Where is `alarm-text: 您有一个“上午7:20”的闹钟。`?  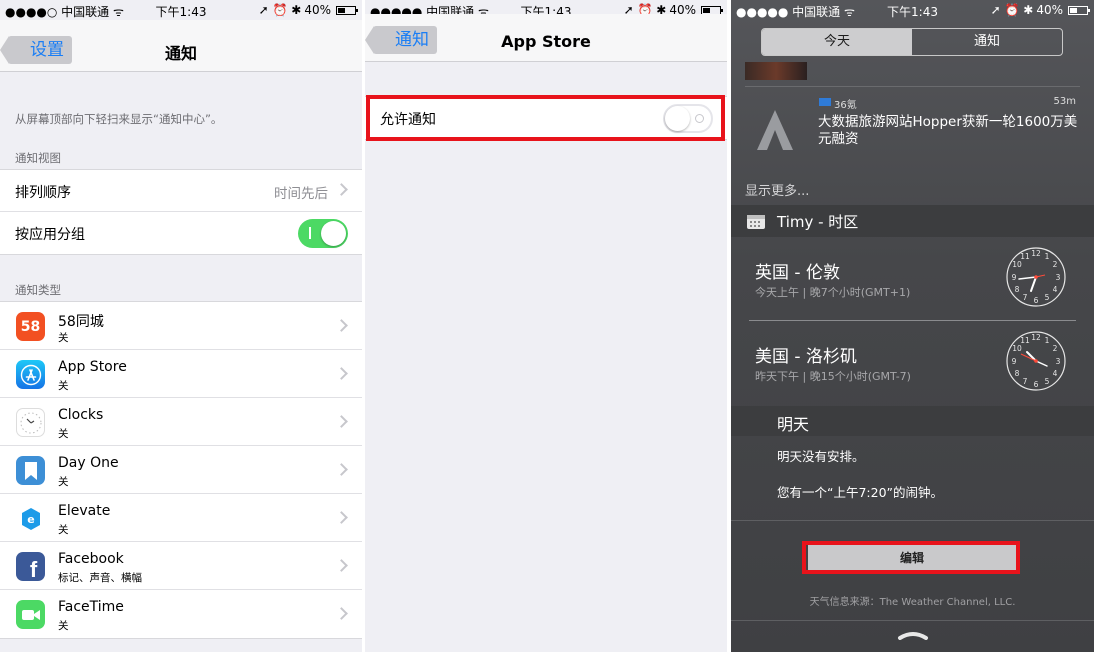 alarm-text: 您有一个“上午7:20”的闹钟。 is located at coordinates (860, 492).